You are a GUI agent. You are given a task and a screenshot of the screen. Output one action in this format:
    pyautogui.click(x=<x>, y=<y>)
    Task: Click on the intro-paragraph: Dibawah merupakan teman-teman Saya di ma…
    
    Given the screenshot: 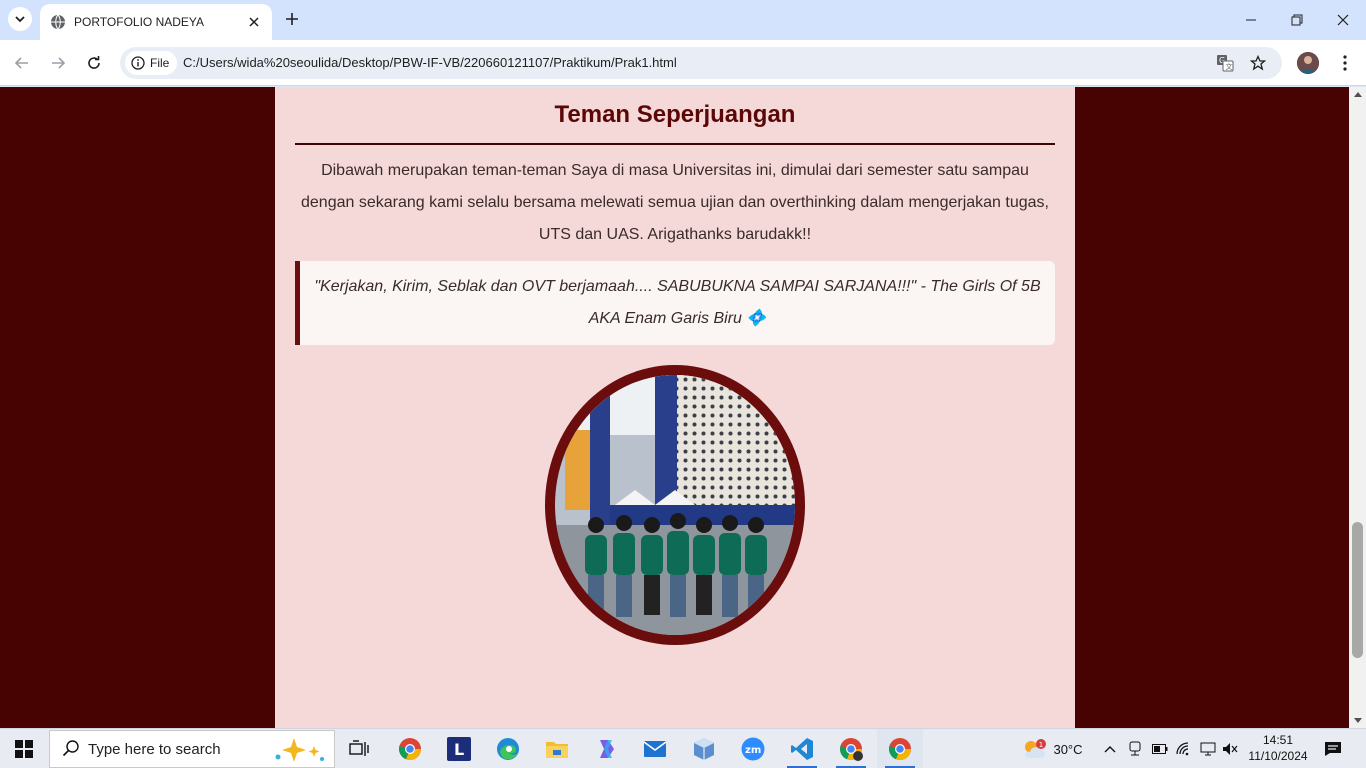 What is the action you would take?
    pyautogui.click(x=675, y=202)
    